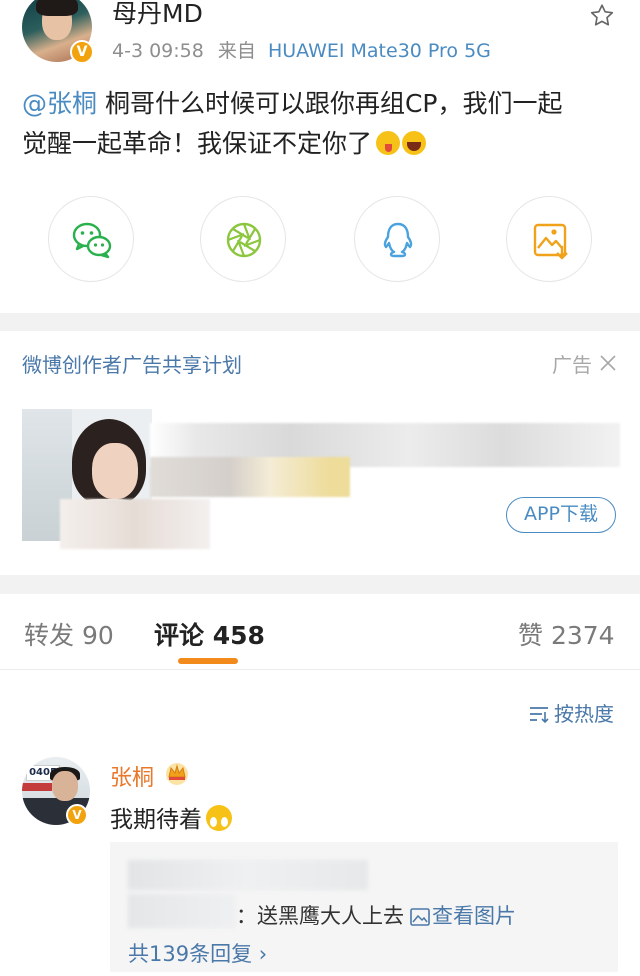  What do you see at coordinates (320, 632) in the screenshot?
I see `interaction-tabs: 转发 90 评论 458 赞 2374` at bounding box center [320, 632].